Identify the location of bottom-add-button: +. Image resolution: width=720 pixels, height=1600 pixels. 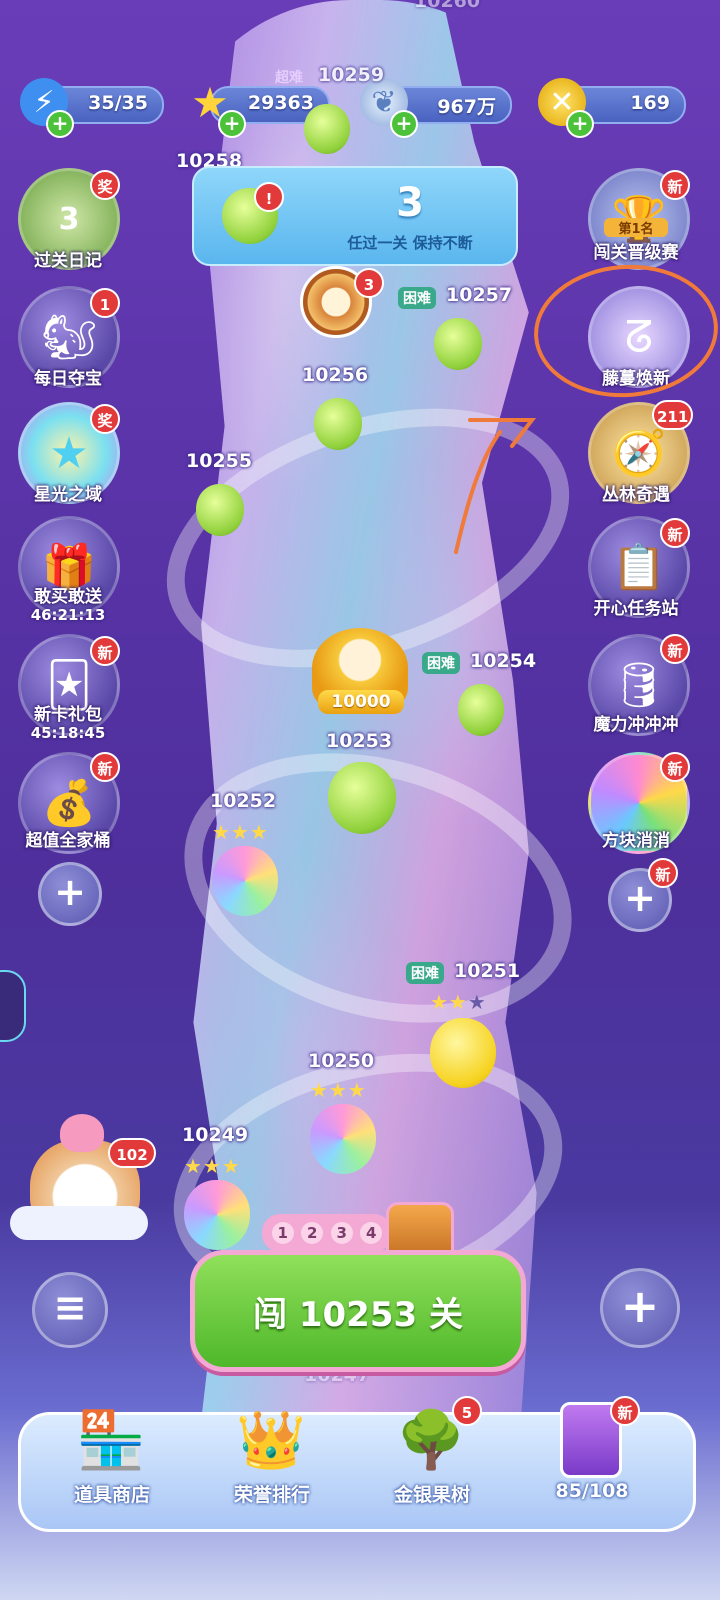
(640, 1308).